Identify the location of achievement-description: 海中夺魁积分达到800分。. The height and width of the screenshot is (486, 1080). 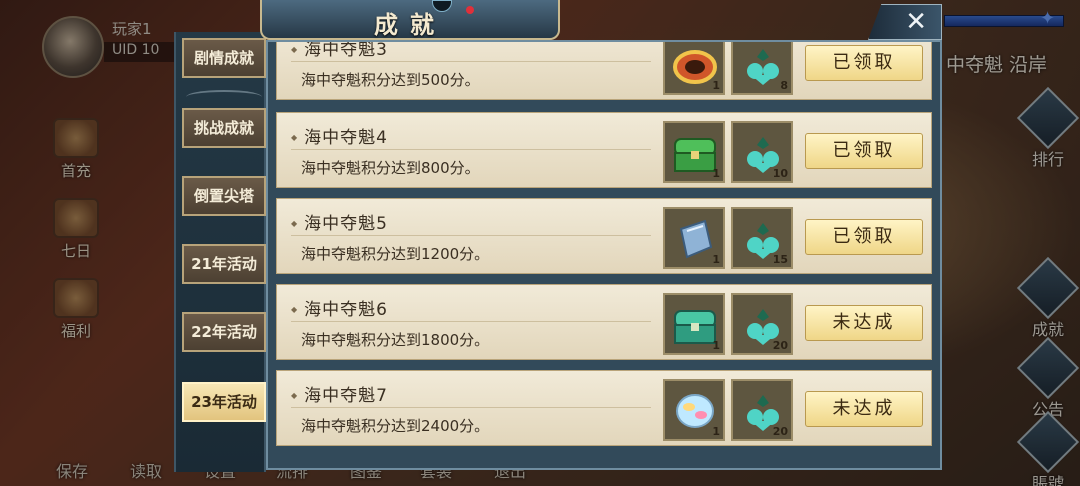
(390, 168).